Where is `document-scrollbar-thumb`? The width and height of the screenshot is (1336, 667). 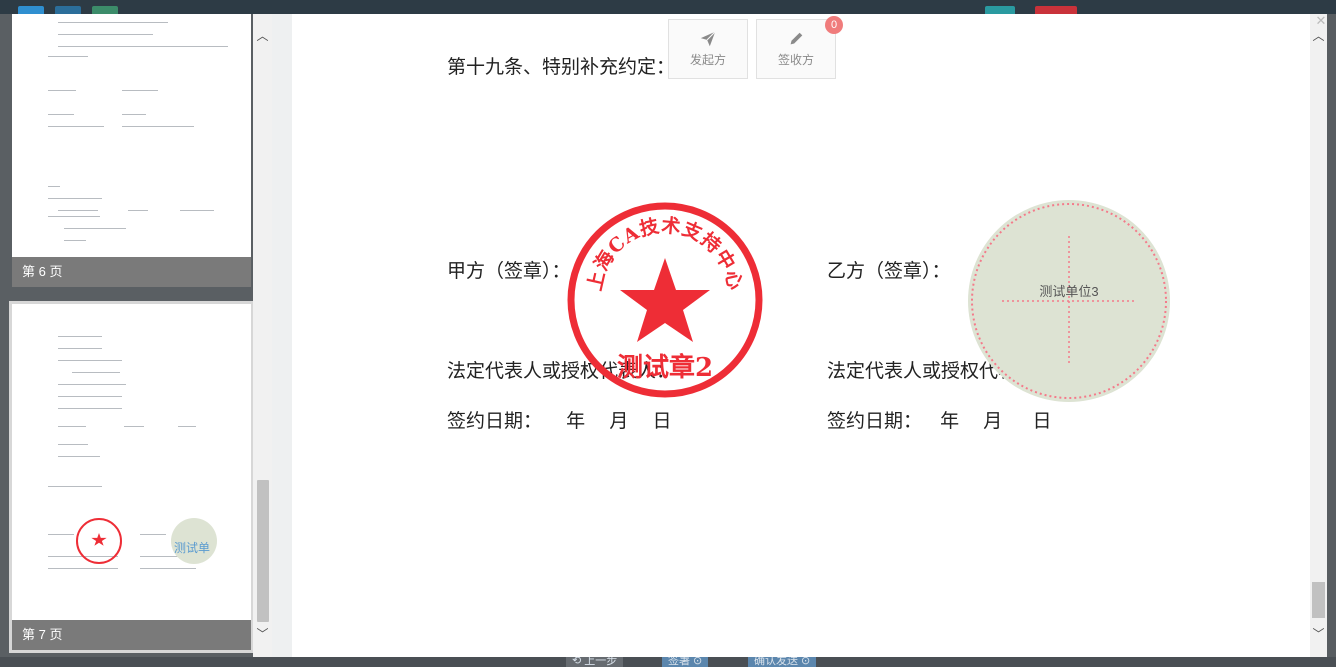 document-scrollbar-thumb is located at coordinates (1318, 600).